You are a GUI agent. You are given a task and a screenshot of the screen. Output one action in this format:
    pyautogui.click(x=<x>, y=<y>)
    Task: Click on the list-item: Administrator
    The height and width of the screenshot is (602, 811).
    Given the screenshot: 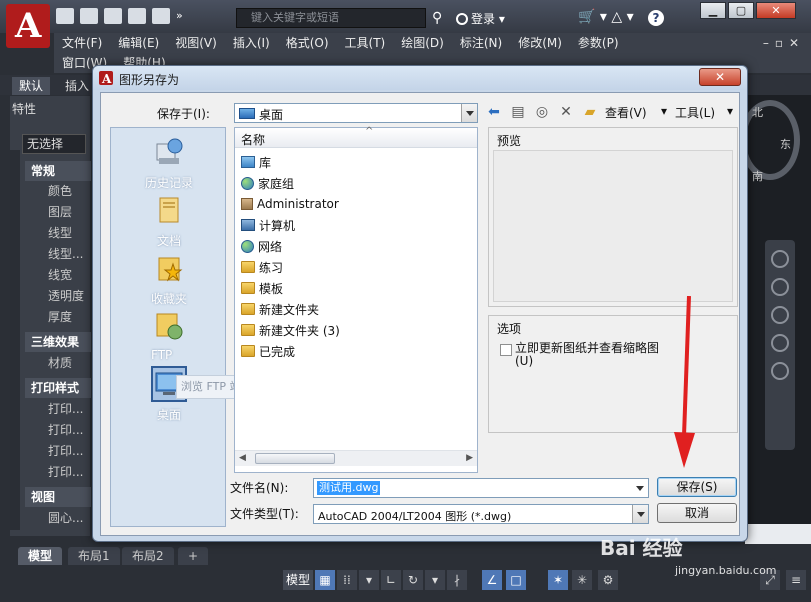 What is the action you would take?
    pyautogui.click(x=290, y=204)
    